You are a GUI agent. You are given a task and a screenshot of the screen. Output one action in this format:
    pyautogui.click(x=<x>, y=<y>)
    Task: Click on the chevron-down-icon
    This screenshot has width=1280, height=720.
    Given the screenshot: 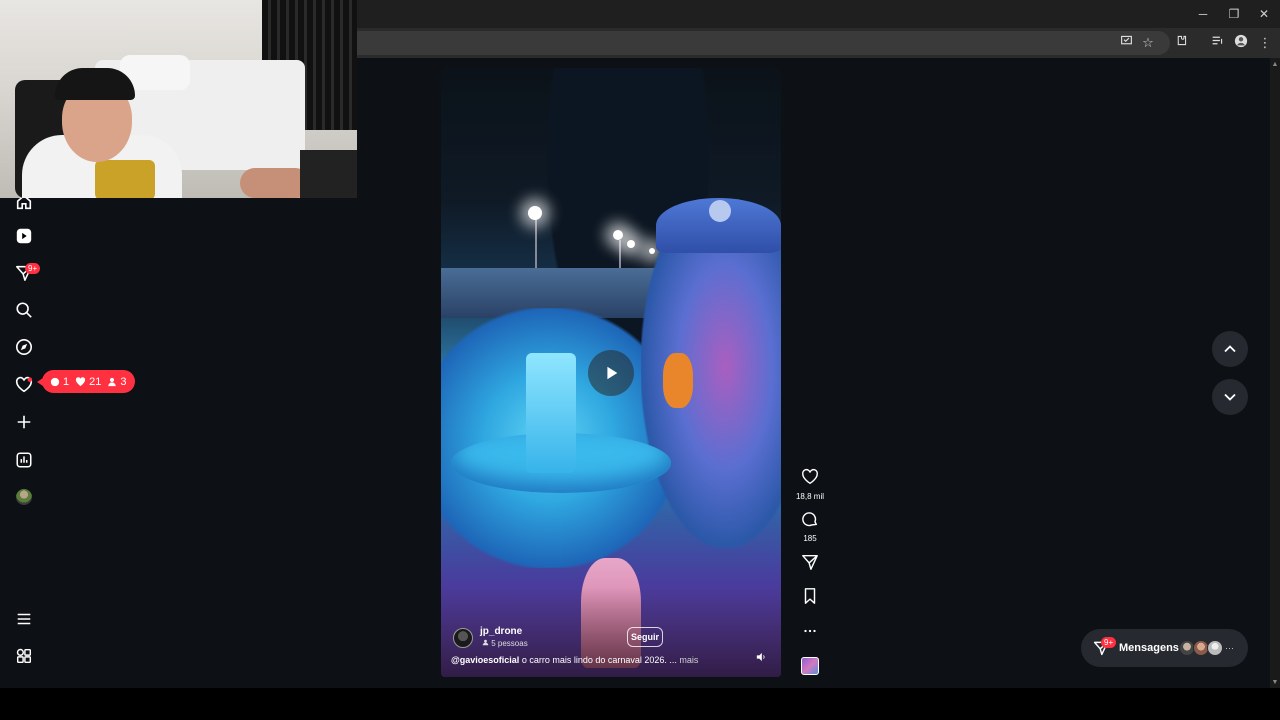 What is the action you would take?
    pyautogui.click(x=1230, y=397)
    